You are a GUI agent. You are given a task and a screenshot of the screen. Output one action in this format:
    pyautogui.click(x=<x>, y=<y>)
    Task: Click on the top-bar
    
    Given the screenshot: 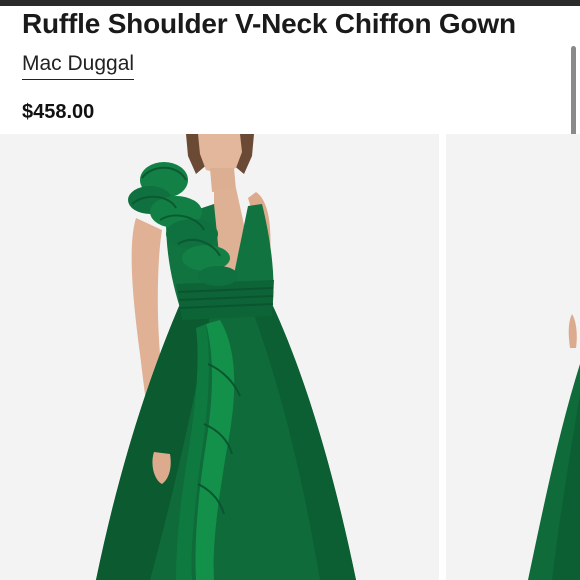 What is the action you would take?
    pyautogui.click(x=290, y=3)
    